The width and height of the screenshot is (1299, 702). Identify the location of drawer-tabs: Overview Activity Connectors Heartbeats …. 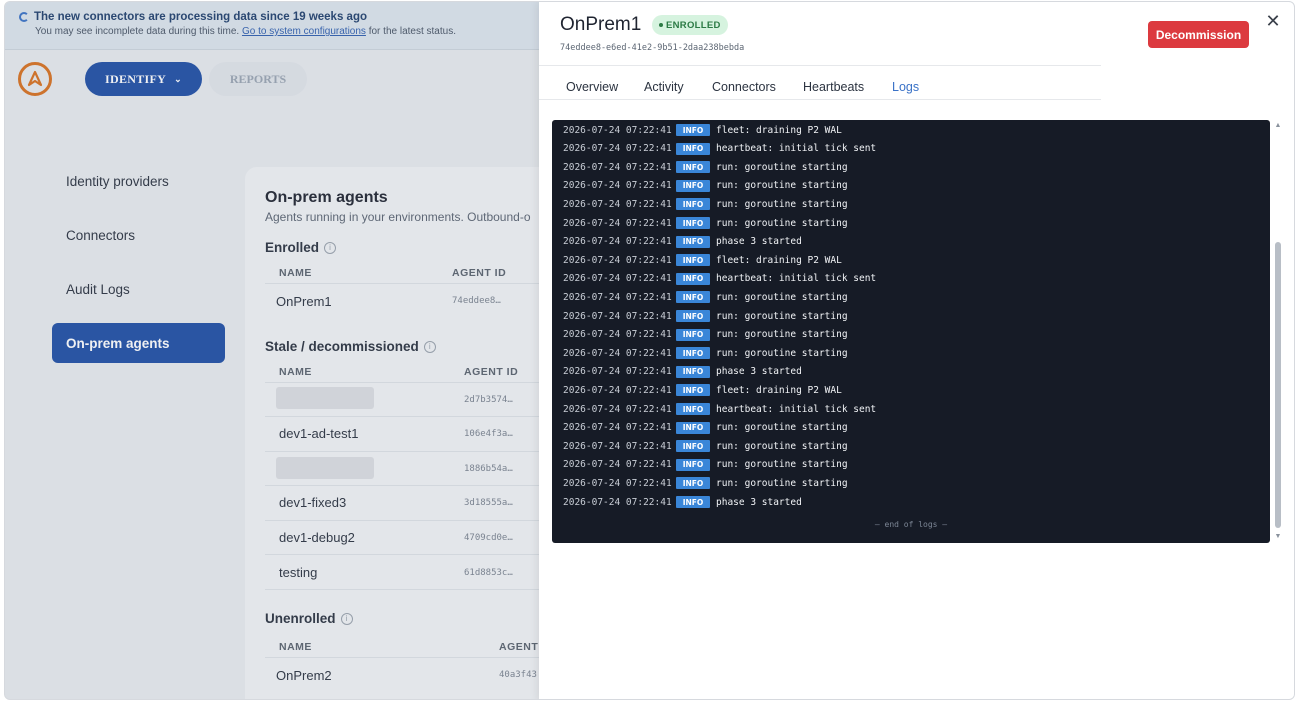
(820, 83).